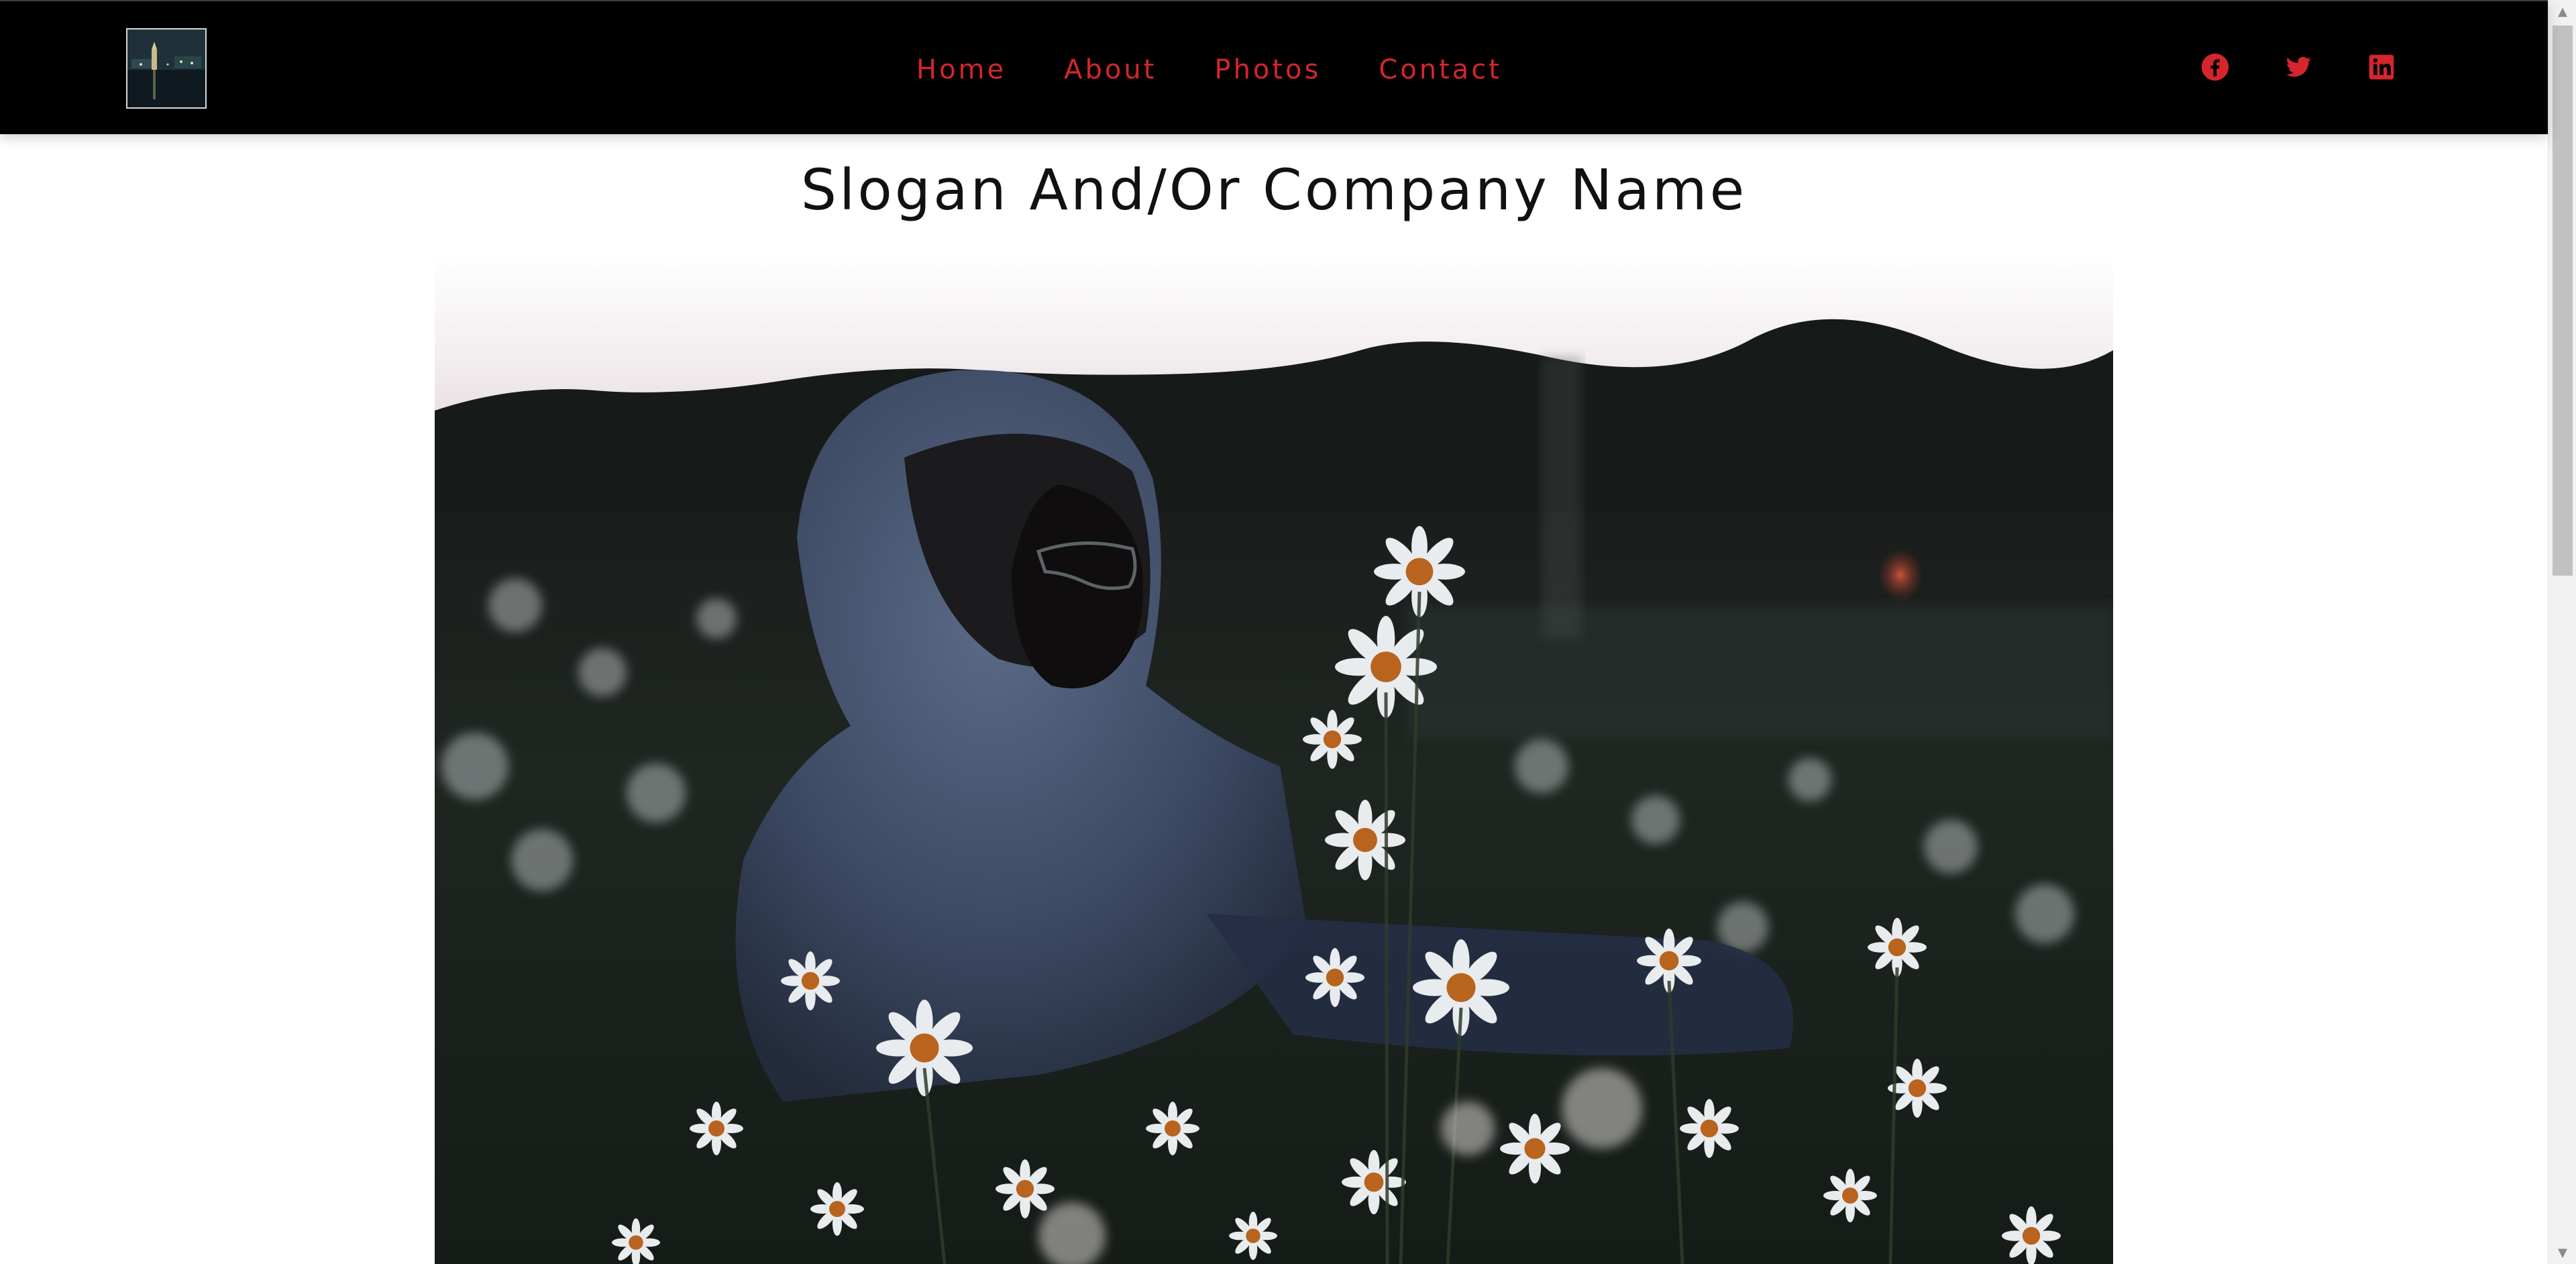 The height and width of the screenshot is (1264, 2576). Describe the element at coordinates (1440, 70) in the screenshot. I see `nav-contact: Contact` at that location.